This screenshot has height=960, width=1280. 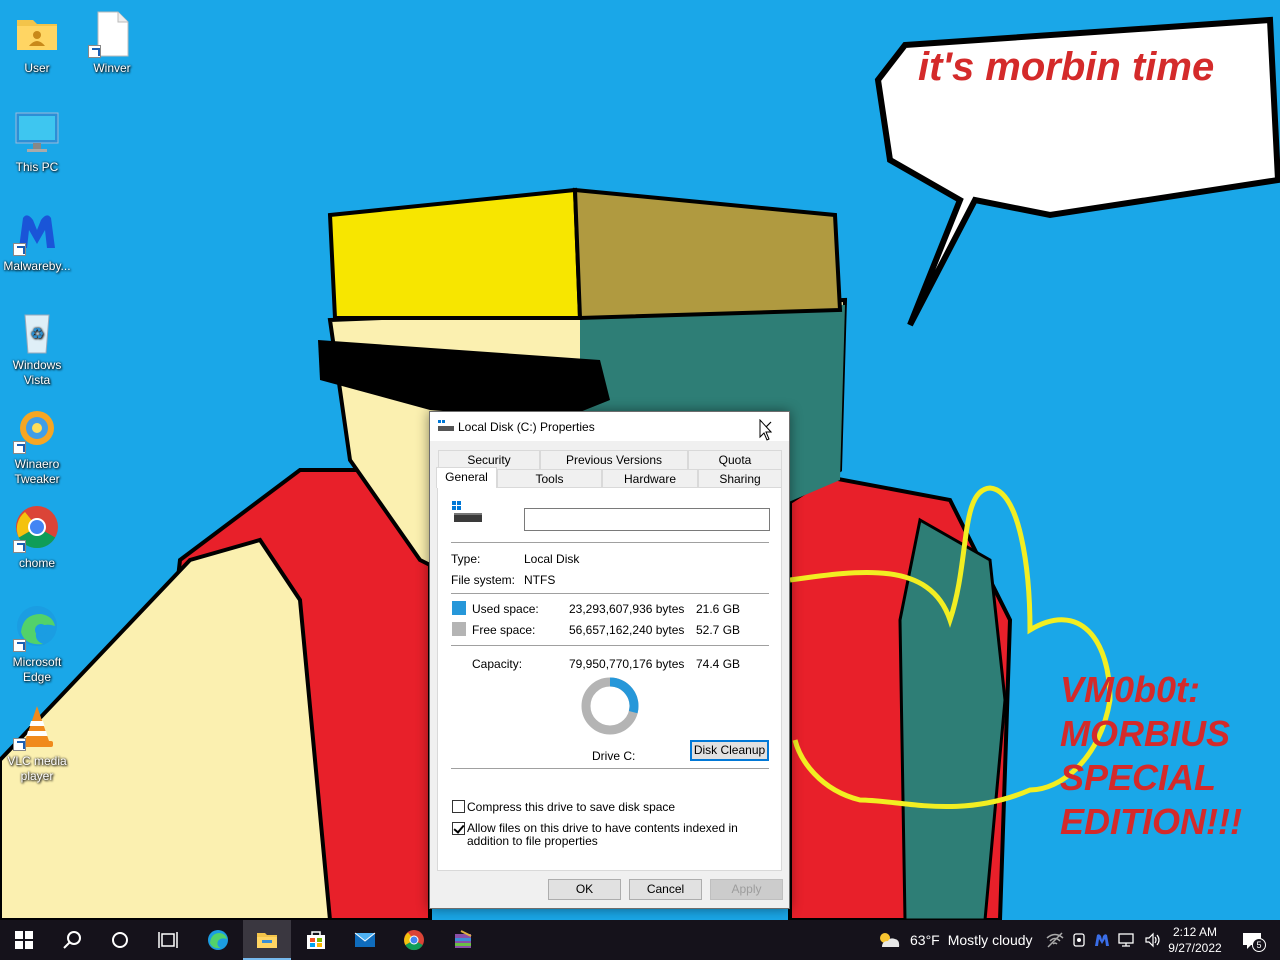 I want to click on donut-used-arc, so click(x=624, y=695).